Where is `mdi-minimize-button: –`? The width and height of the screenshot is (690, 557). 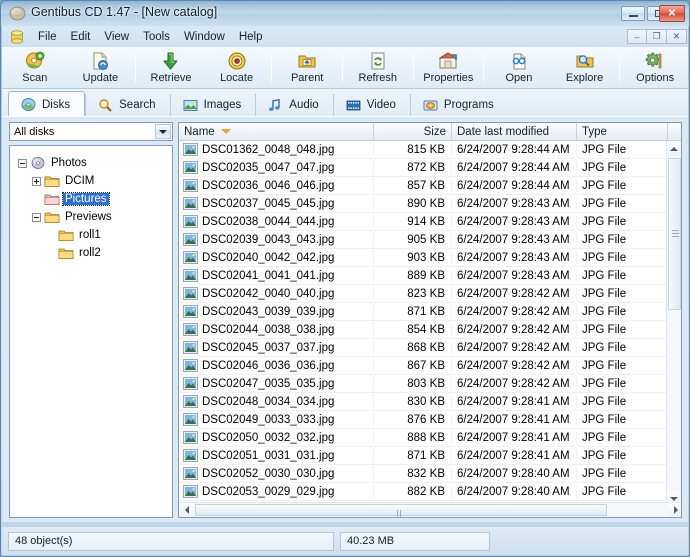
mdi-minimize-button: – is located at coordinates (637, 36).